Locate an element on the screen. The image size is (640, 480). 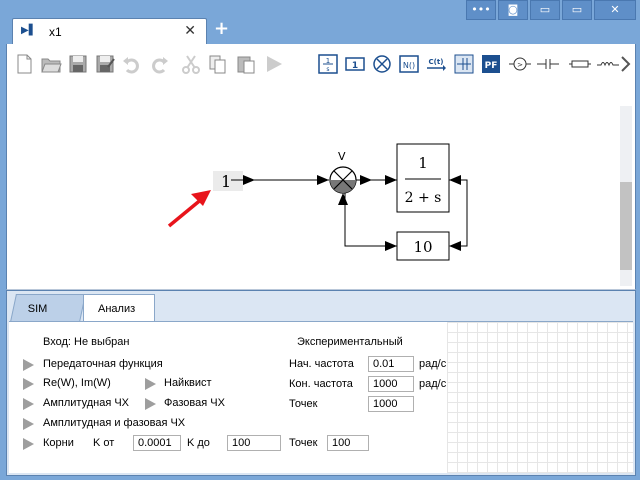
toolbar: 1s 1 N() C(t) PF > is located at coordinates (321, 65).